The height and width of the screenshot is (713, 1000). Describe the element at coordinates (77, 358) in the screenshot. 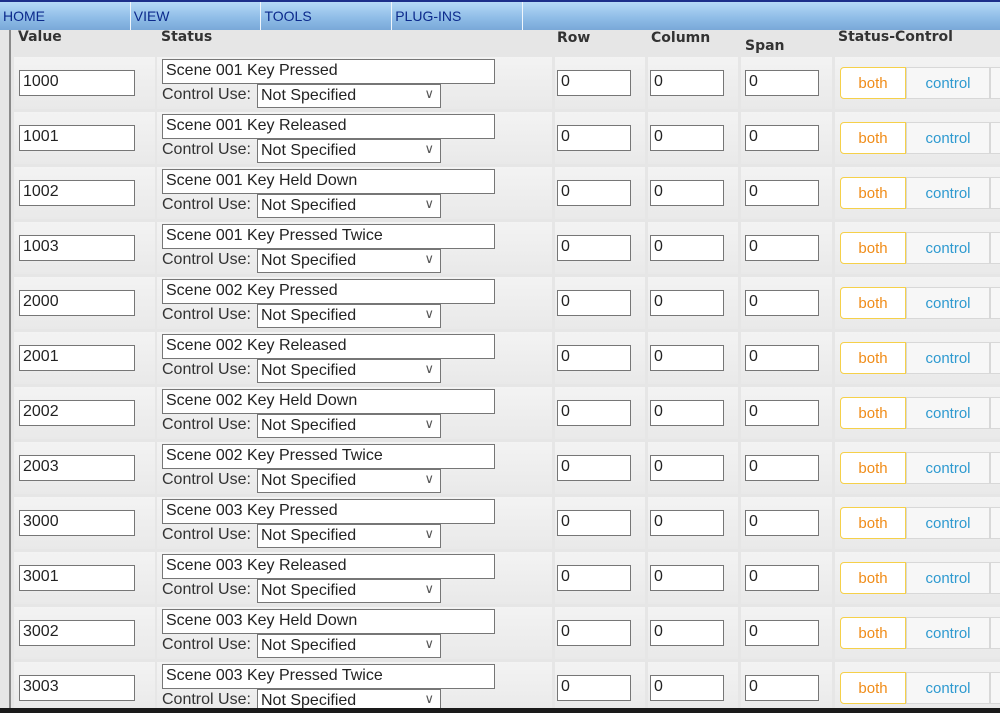

I see `value-input: 2001` at that location.